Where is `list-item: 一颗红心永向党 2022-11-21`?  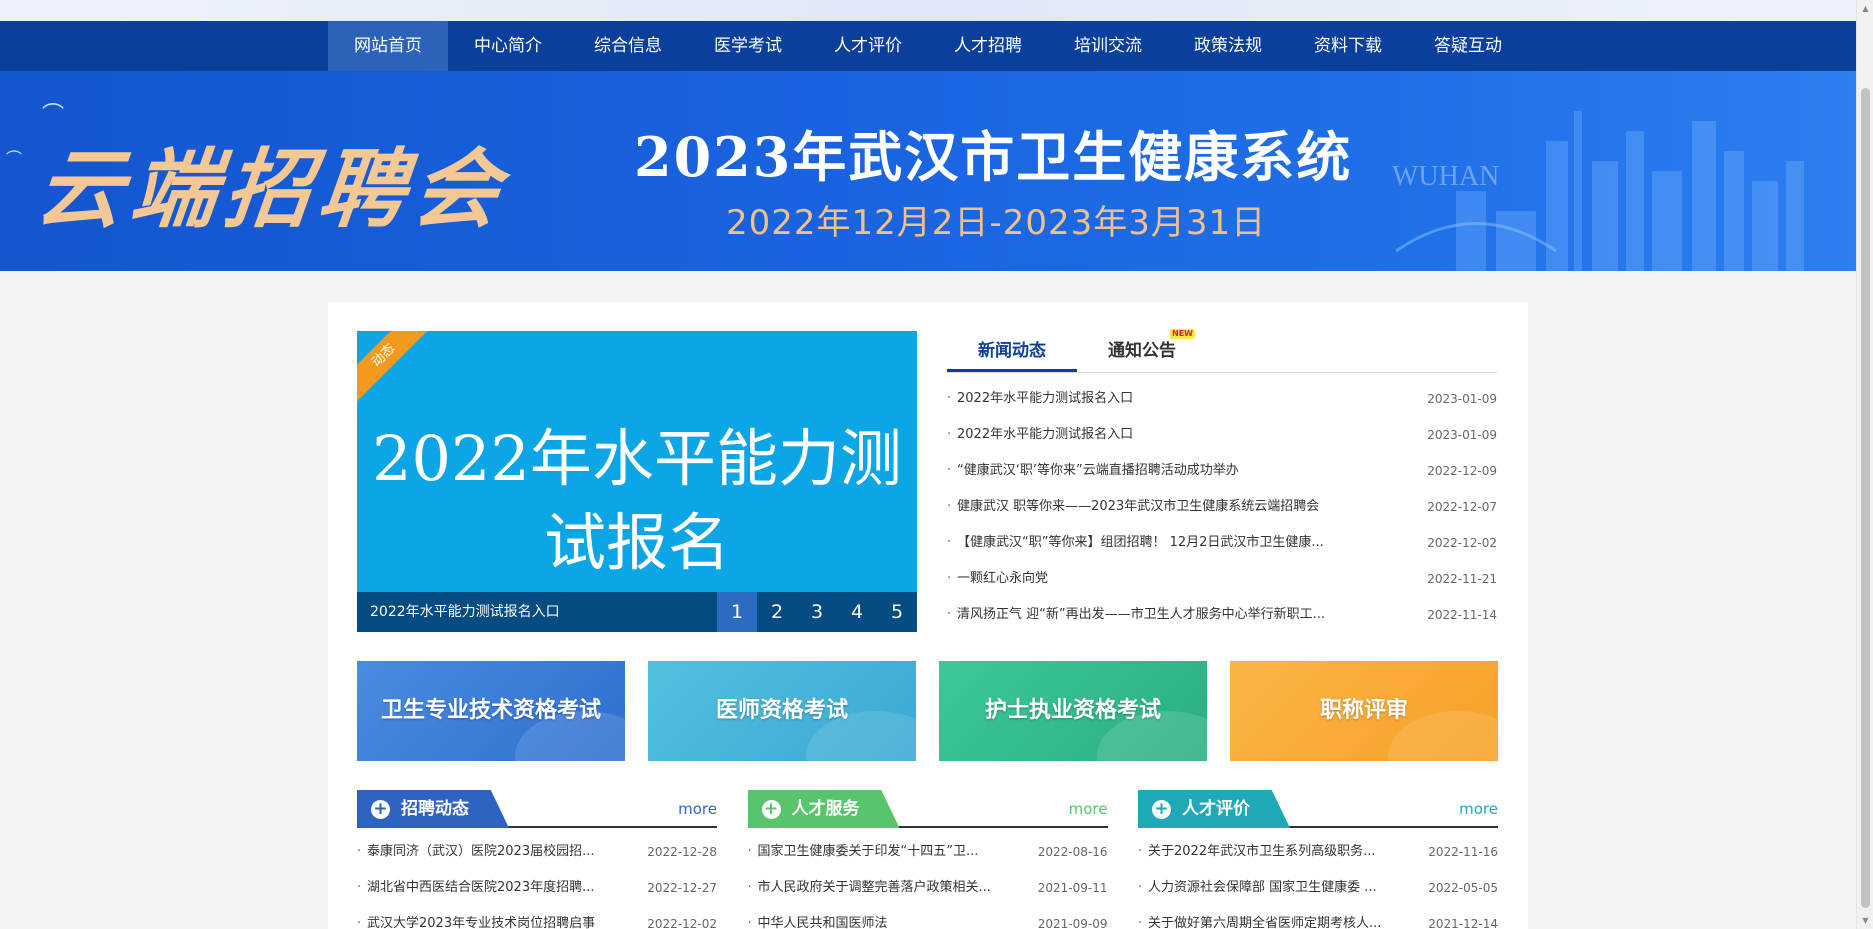
list-item: 一颗红心永向党 2022-11-21 is located at coordinates (1222, 579).